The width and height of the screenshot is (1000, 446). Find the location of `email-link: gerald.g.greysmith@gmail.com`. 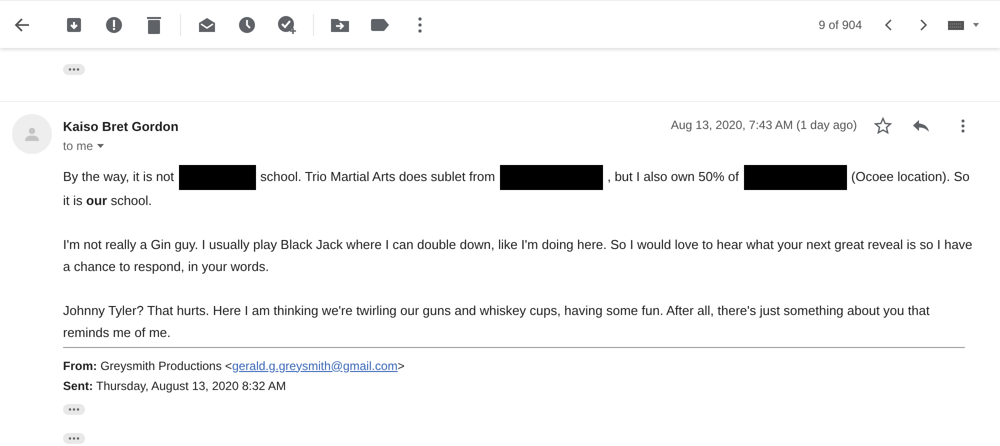

email-link: gerald.g.greysmith@gmail.com is located at coordinates (315, 365).